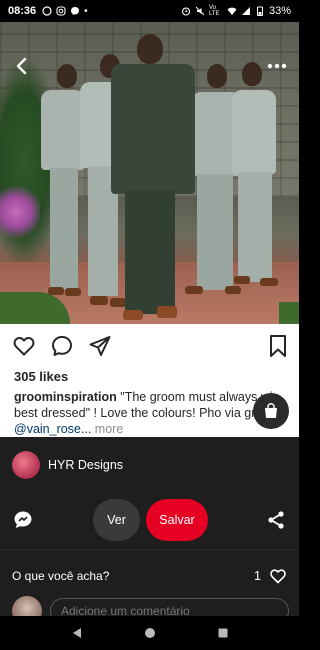  I want to click on system-icons: Vo LTE 33%, so click(236, 11).